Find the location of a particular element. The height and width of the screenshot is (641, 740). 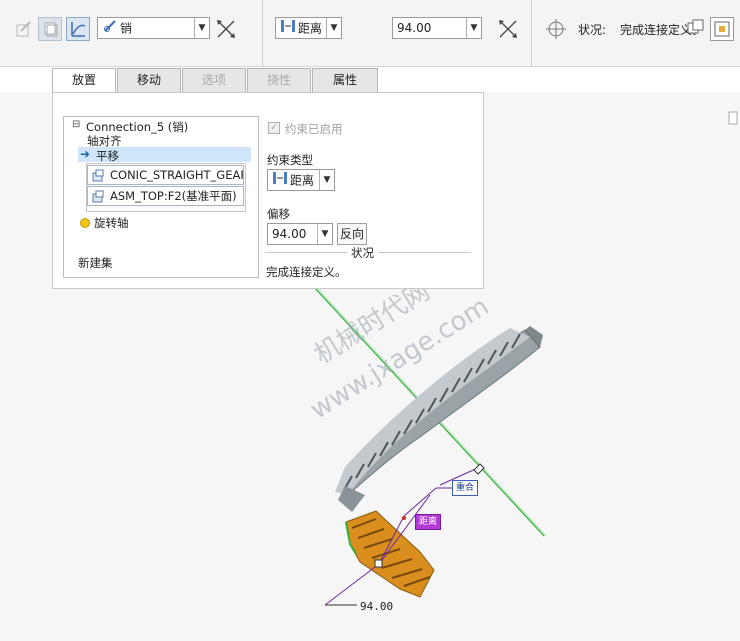

pin-joint-icon is located at coordinates (110, 29).